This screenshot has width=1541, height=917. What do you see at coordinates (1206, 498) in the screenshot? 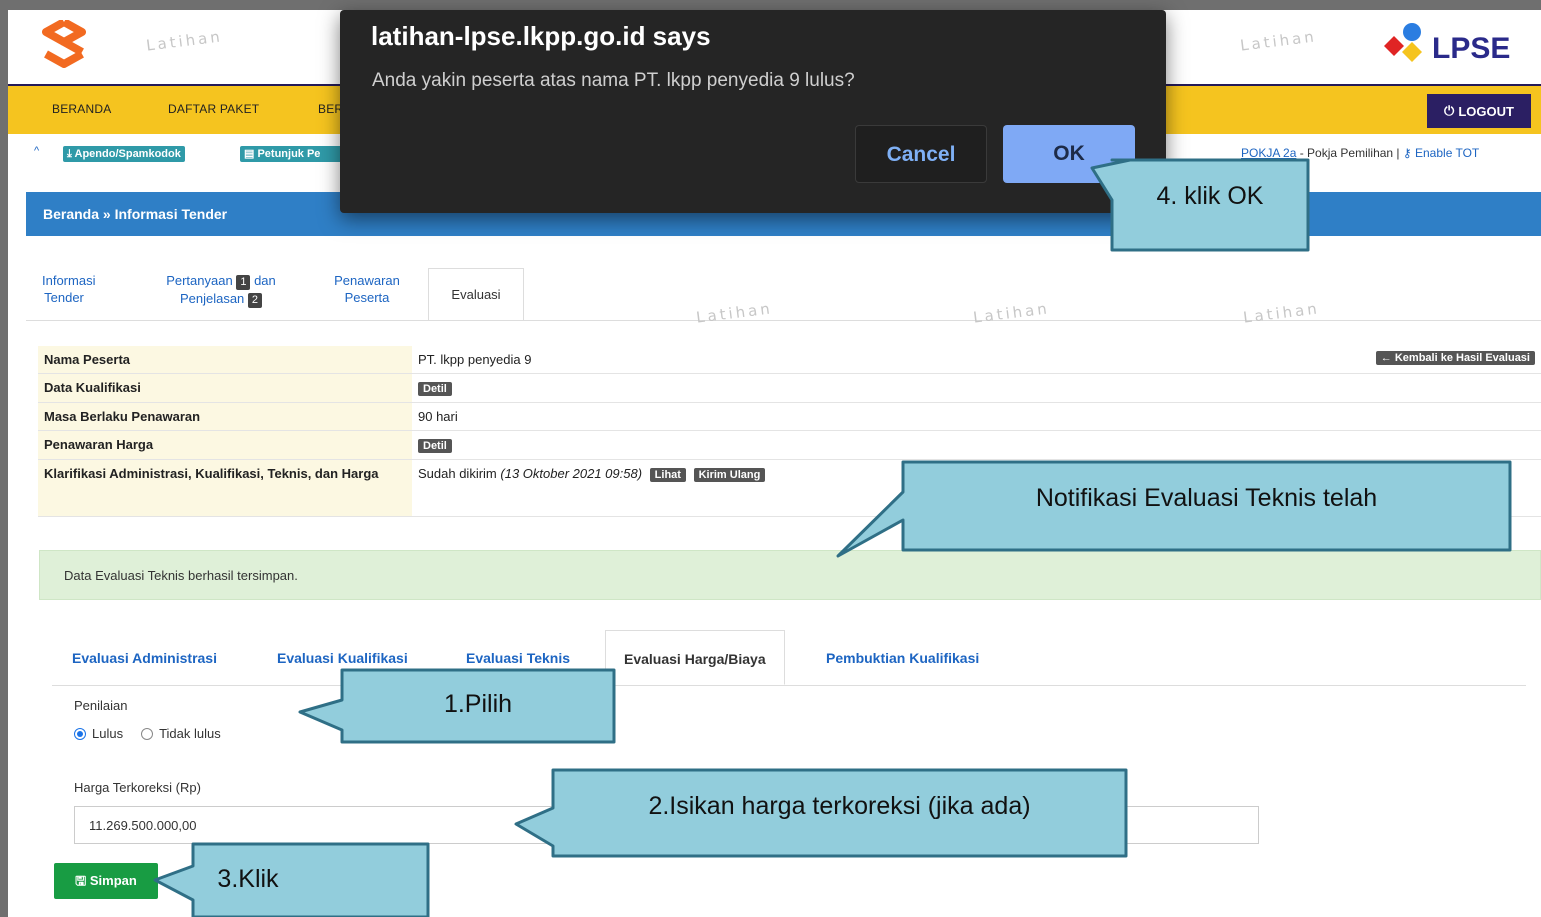
I see `callout-notif-text: Notifikasi Evaluasi Teknis telah` at bounding box center [1206, 498].